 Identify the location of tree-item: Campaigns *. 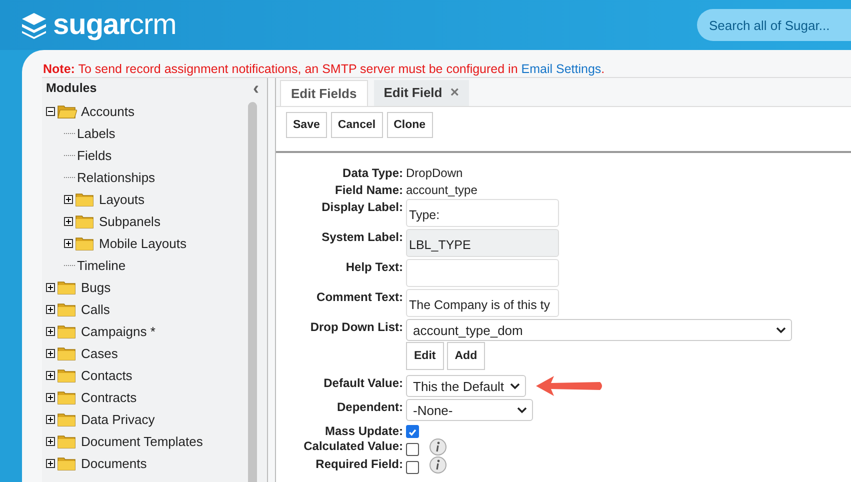
(118, 331).